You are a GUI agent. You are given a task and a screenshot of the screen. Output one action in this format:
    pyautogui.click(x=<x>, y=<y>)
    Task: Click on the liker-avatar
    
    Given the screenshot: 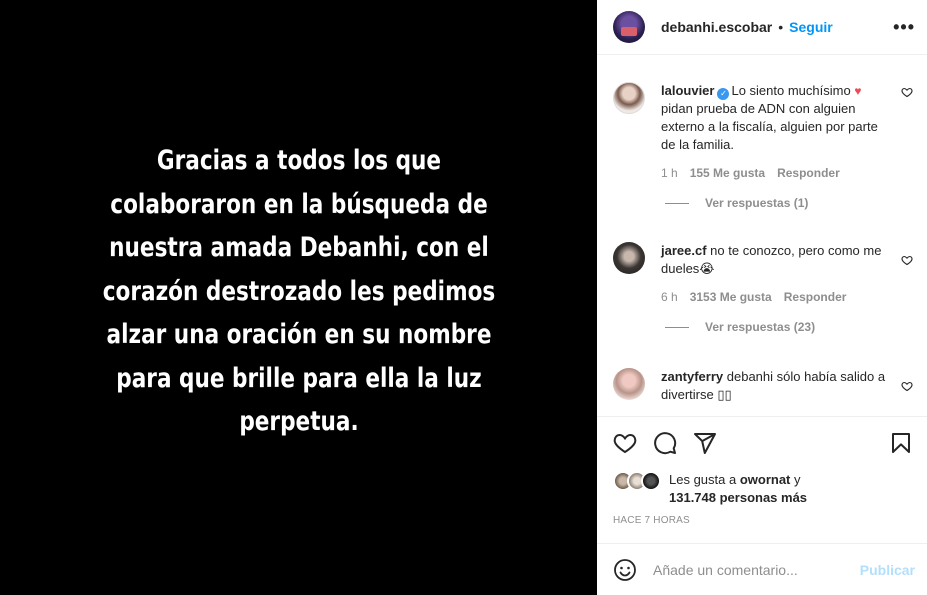 What is the action you would take?
    pyautogui.click(x=651, y=481)
    